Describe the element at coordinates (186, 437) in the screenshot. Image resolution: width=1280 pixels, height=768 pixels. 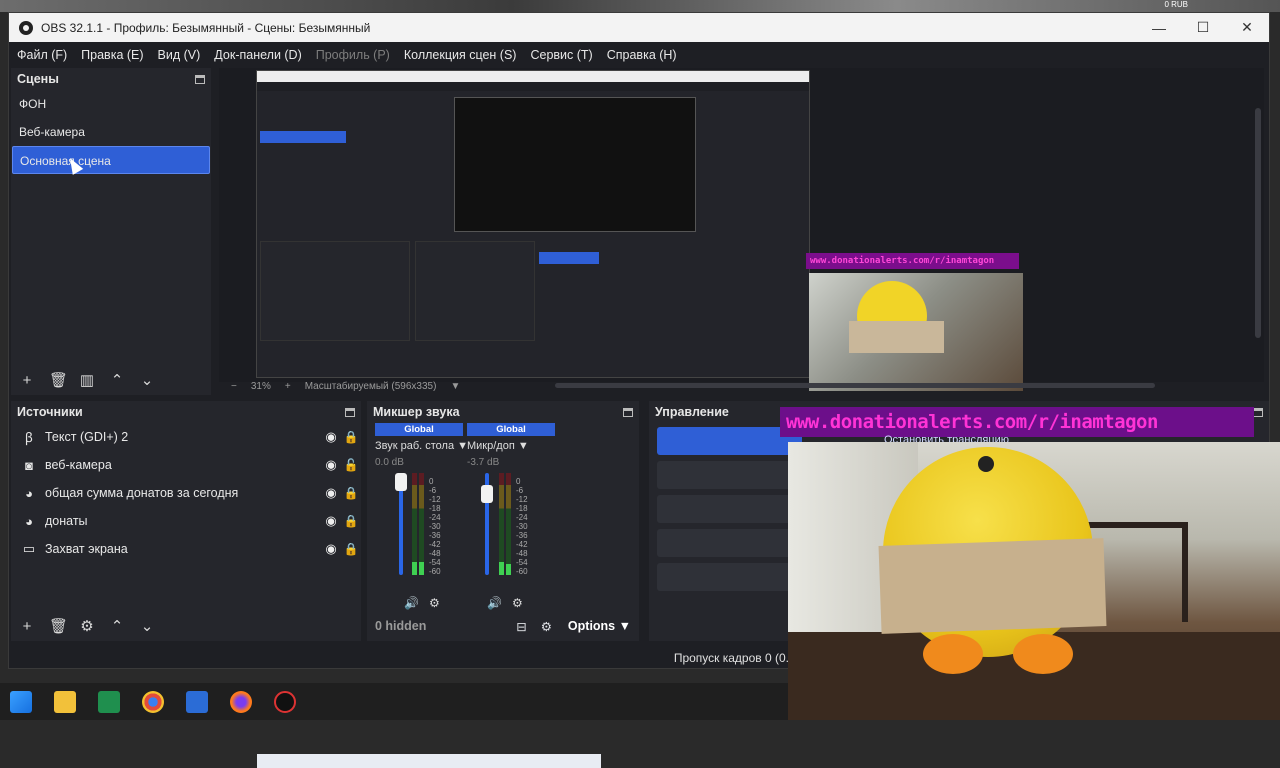
I see `source-item: ꞵ Текст (GDI+) 2 ◉ 🔒` at that location.